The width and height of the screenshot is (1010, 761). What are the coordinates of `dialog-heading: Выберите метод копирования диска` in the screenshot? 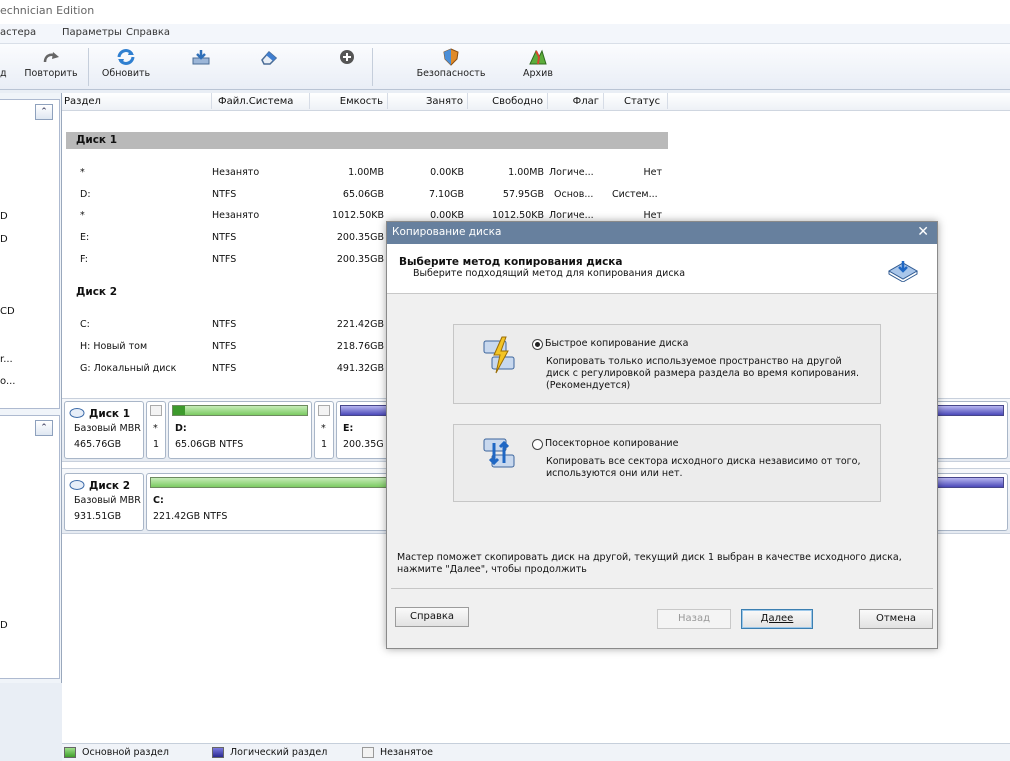 It's located at (511, 262).